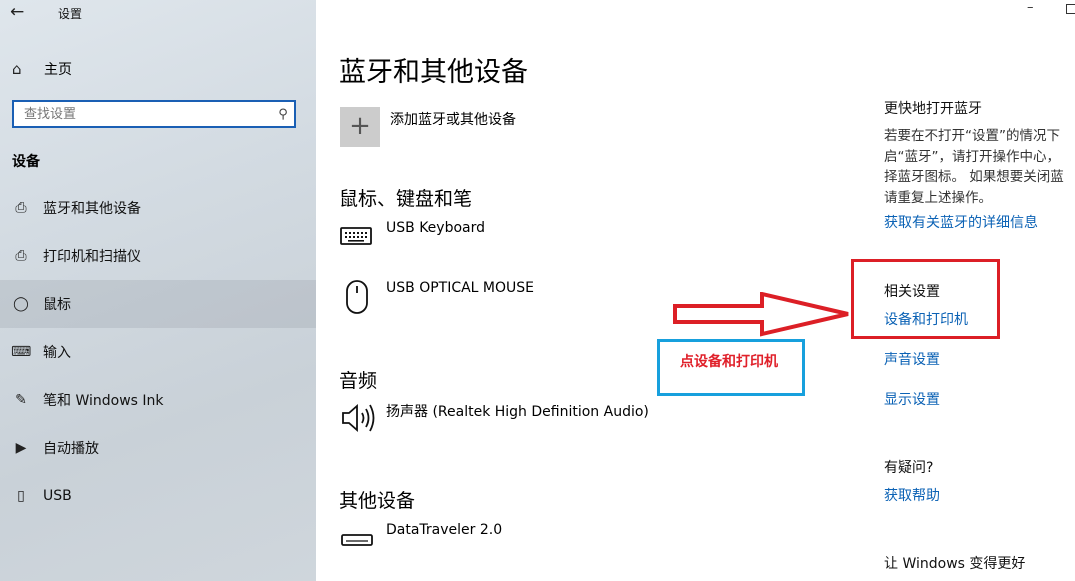  I want to click on search-input, so click(143, 114).